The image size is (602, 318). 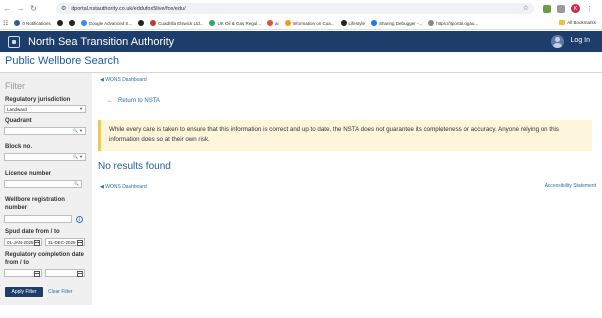 I want to click on jurisdiction-value: Landward, so click(x=17, y=109).